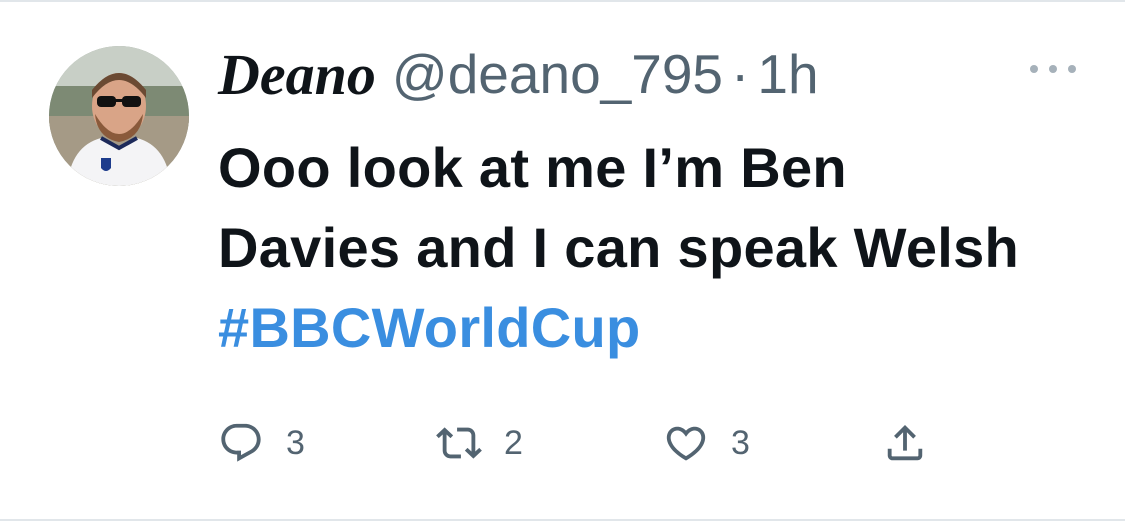 This screenshot has width=1125, height=521. I want to click on retweet-button: 2, so click(479, 443).